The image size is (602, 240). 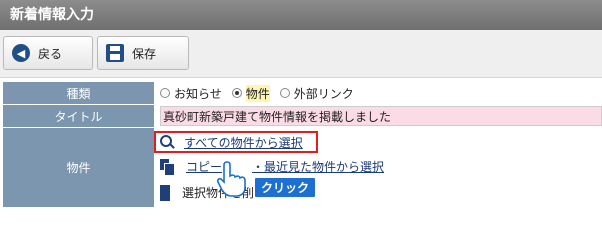 I want to click on radio-notice, so click(x=165, y=93).